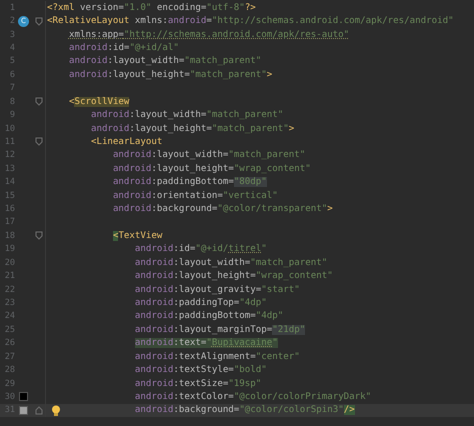 This screenshot has height=426, width=474. Describe the element at coordinates (126, 141) in the screenshot. I see `code-line: <LinearLayout` at that location.